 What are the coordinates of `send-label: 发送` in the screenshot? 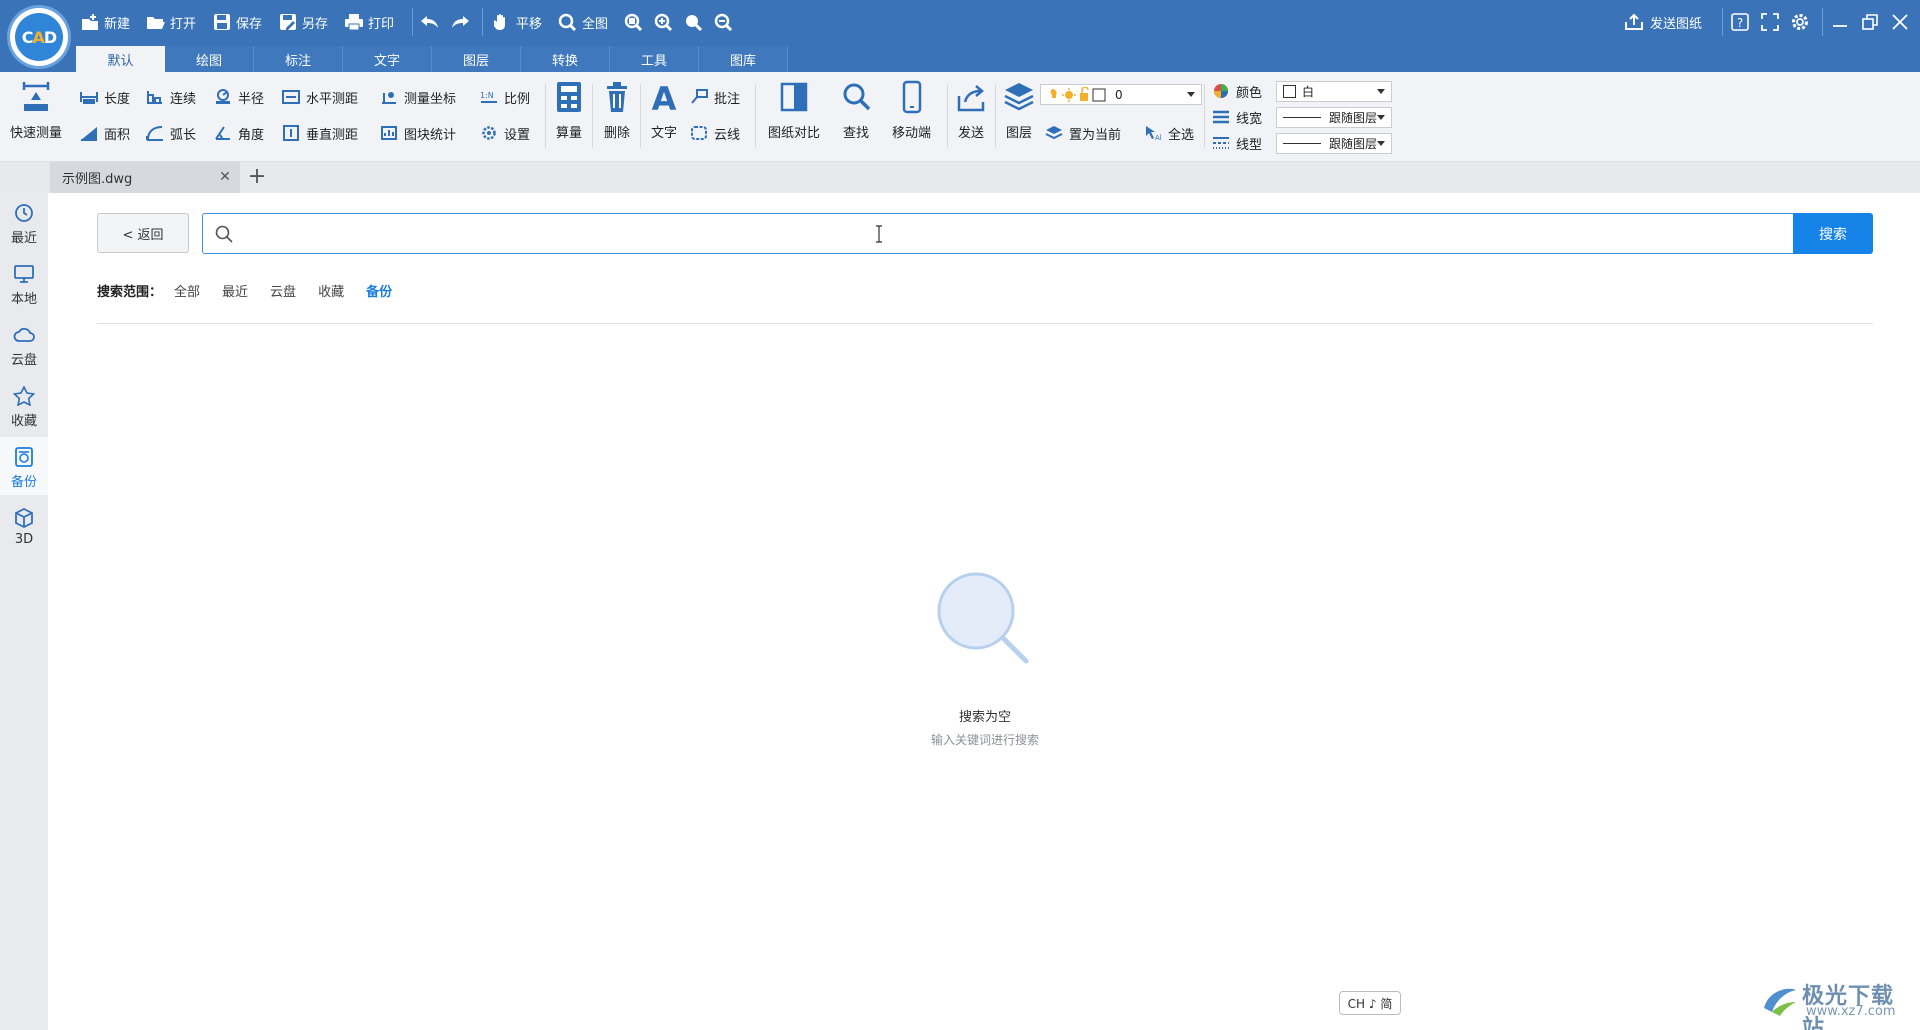 It's located at (970, 133).